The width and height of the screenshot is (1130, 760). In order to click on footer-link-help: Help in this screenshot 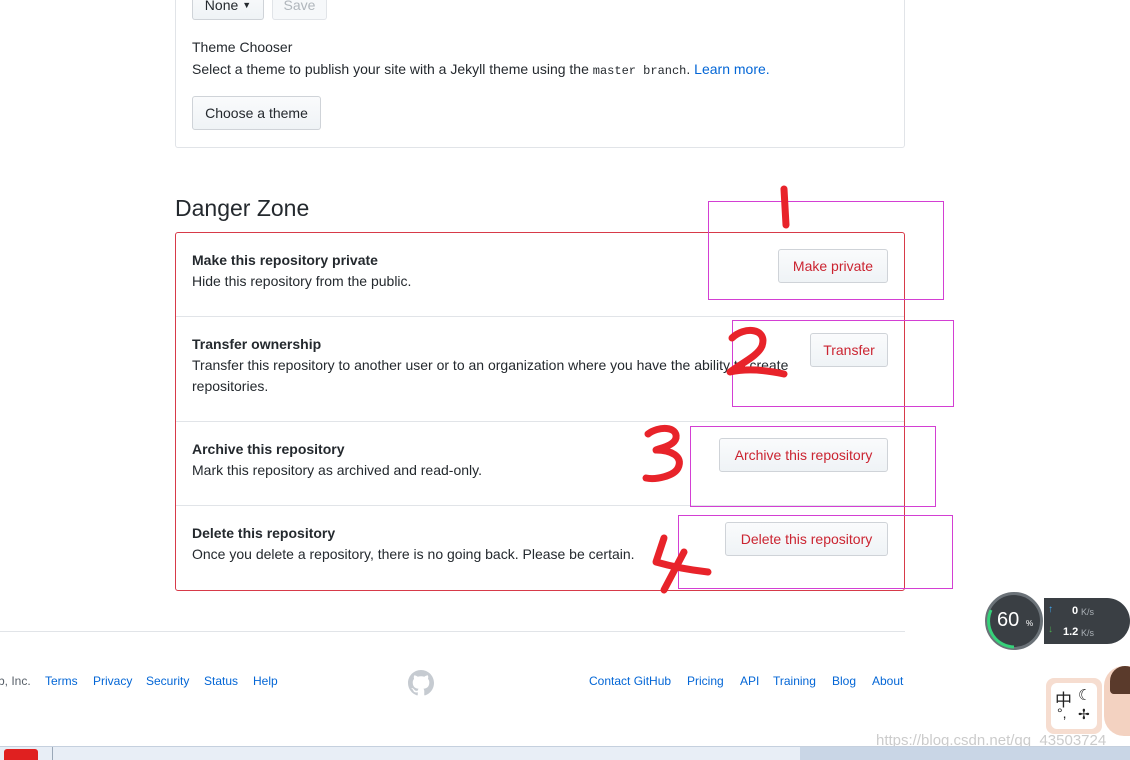, I will do `click(265, 681)`.